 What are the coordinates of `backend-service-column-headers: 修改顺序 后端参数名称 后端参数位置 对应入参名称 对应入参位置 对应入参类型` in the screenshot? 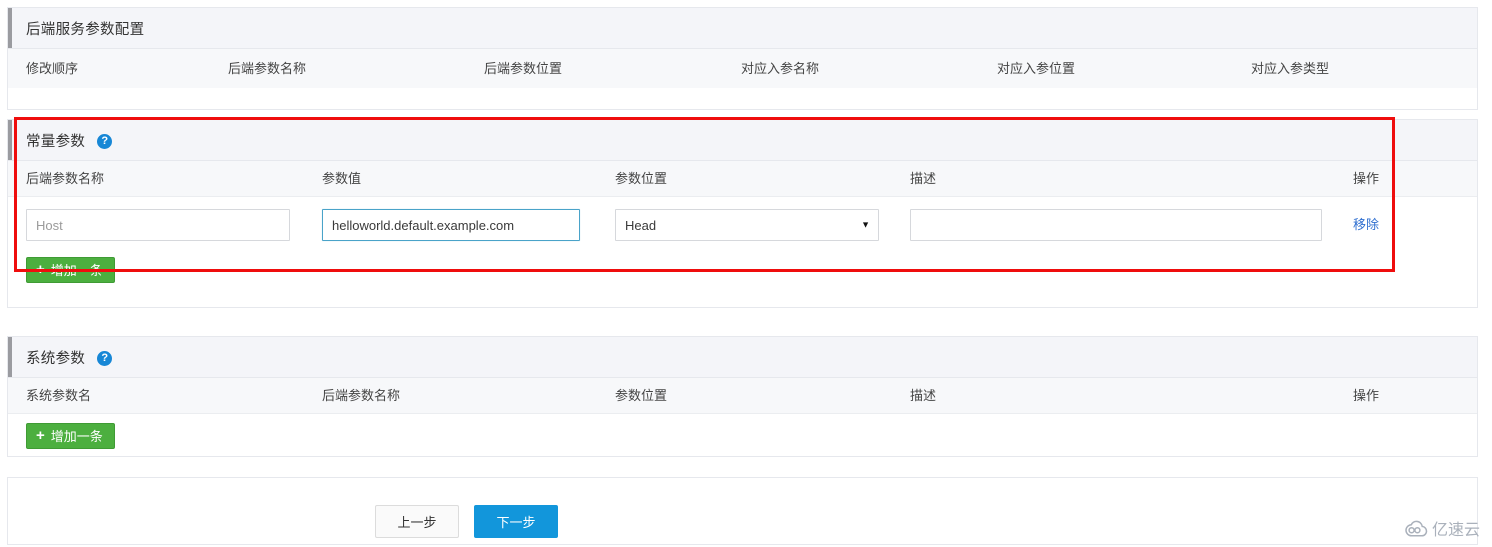 It's located at (742, 68).